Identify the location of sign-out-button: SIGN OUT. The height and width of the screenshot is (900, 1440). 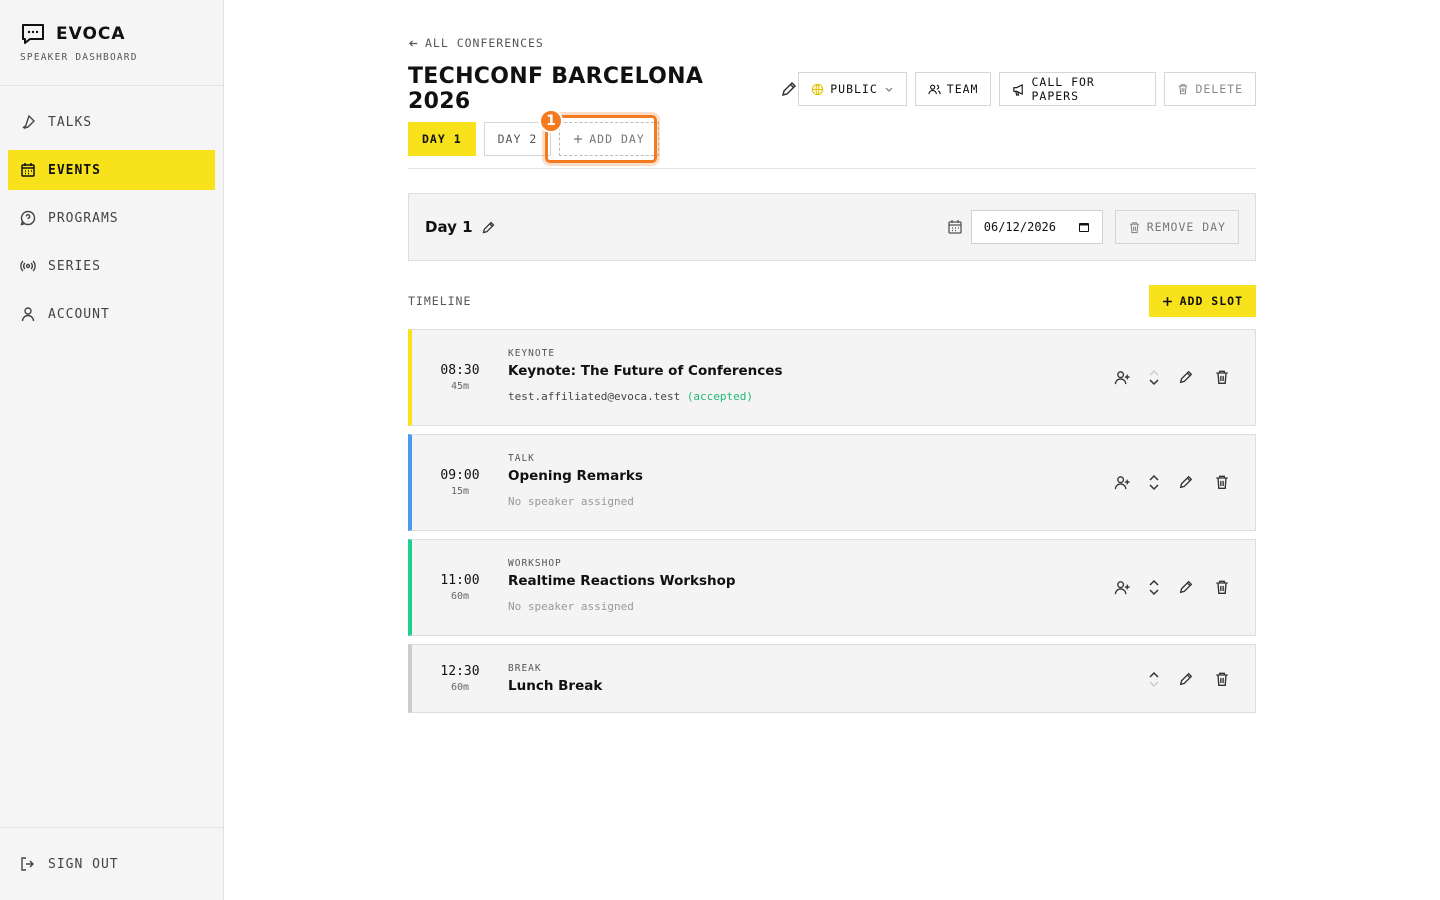
(111, 863).